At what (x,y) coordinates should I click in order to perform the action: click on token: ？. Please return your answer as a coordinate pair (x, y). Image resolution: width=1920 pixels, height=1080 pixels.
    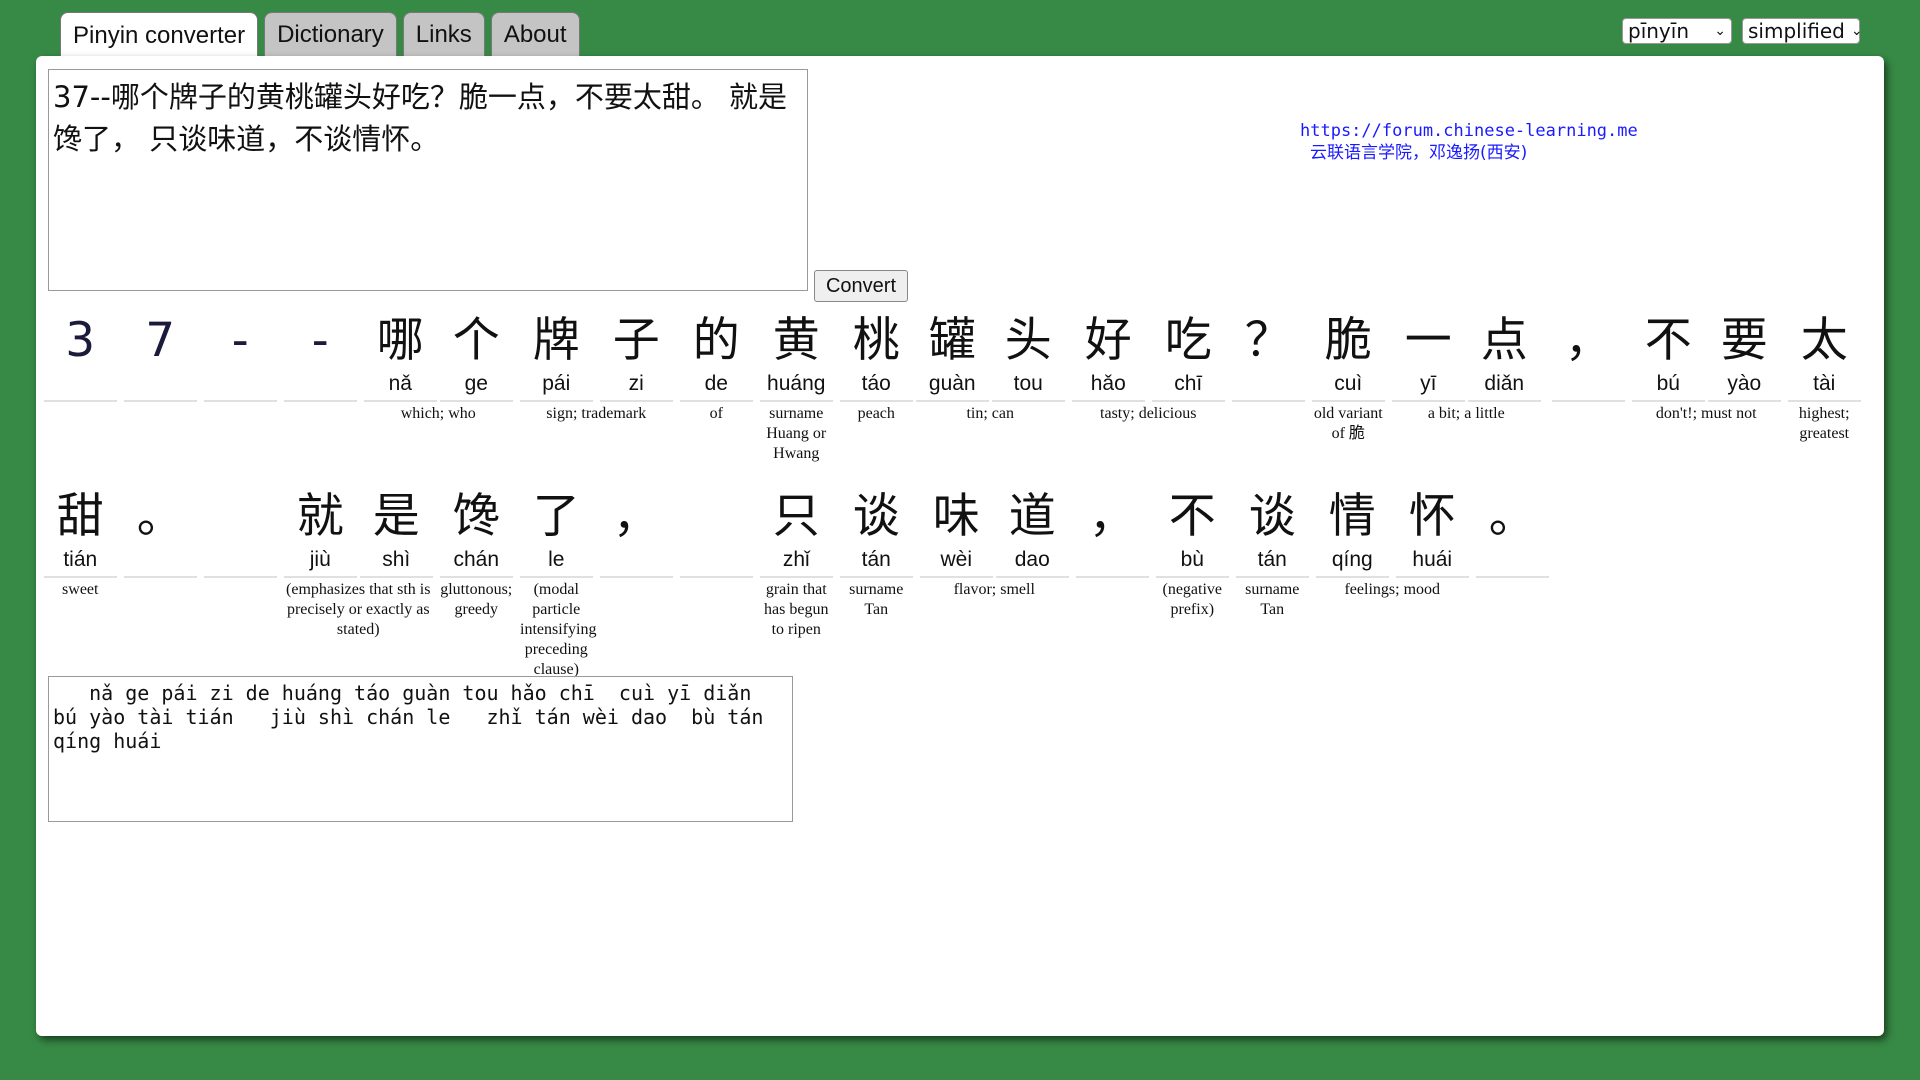
    Looking at the image, I should click on (1268, 357).